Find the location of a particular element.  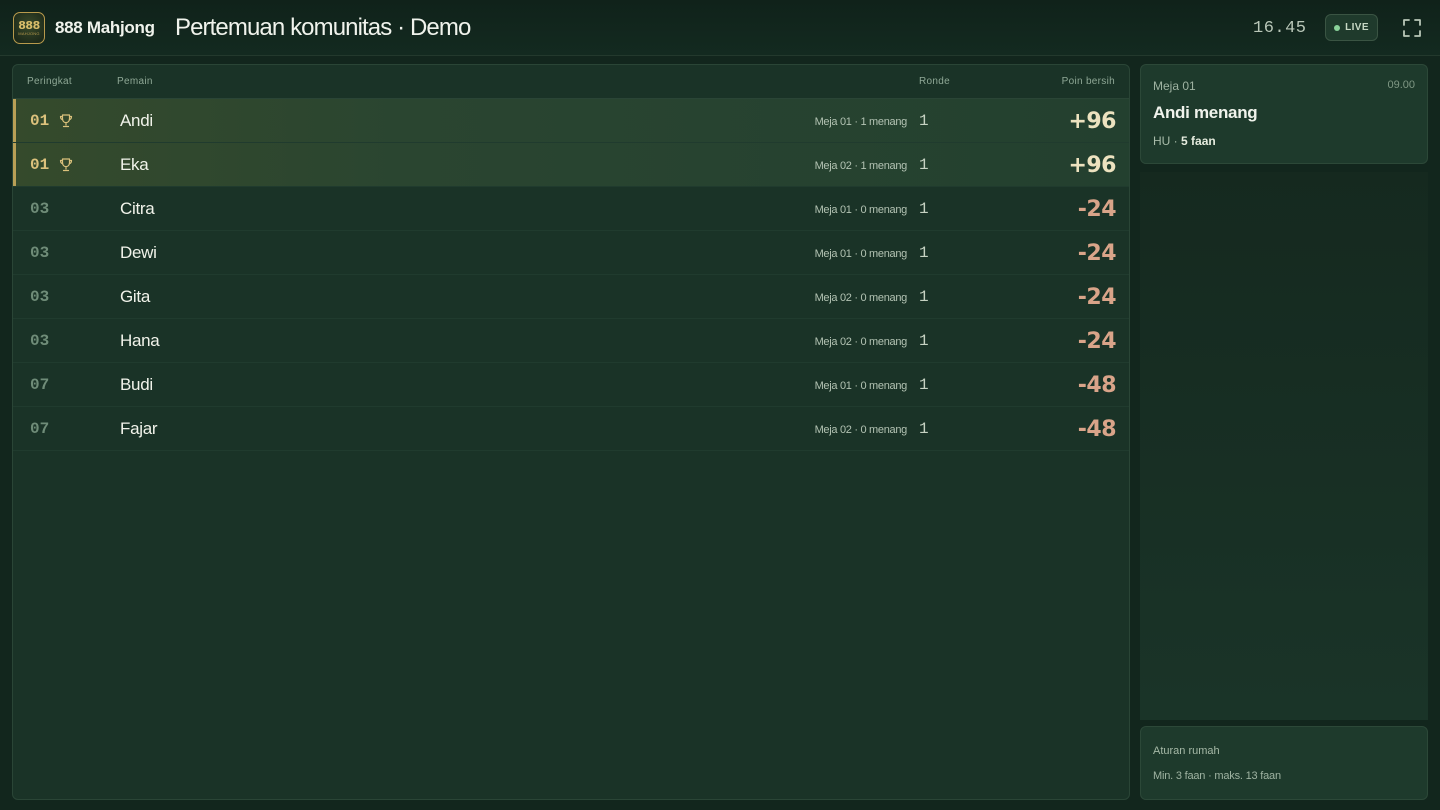

logo-subtext: MAHJONG is located at coordinates (29, 33).